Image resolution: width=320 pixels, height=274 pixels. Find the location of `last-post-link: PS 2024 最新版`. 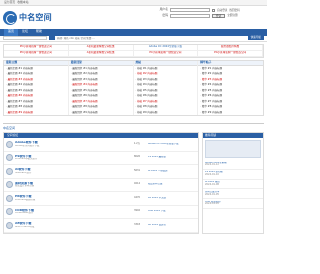

last-post-link: PS 2024 最新版 is located at coordinates (172, 157).